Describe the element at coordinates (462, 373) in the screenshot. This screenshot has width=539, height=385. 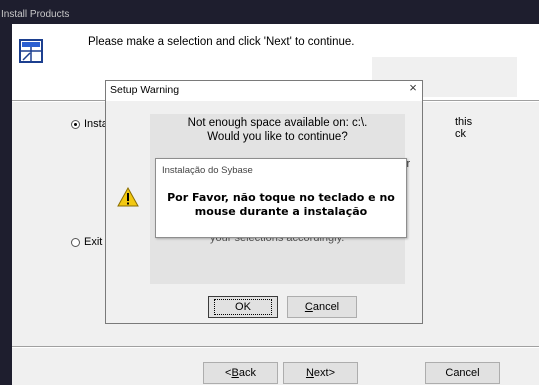
I see `cancel-button: Cancel` at that location.